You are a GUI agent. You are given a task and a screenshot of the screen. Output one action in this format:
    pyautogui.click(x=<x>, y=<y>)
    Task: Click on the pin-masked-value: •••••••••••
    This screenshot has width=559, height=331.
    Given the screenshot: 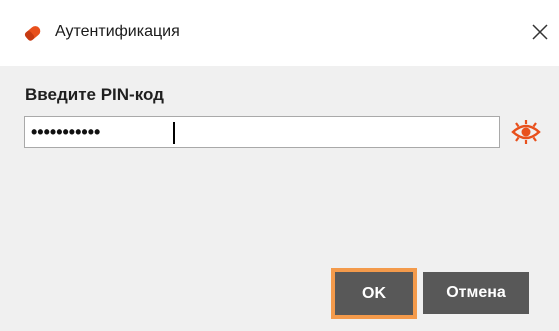 What is the action you would take?
    pyautogui.click(x=66, y=132)
    